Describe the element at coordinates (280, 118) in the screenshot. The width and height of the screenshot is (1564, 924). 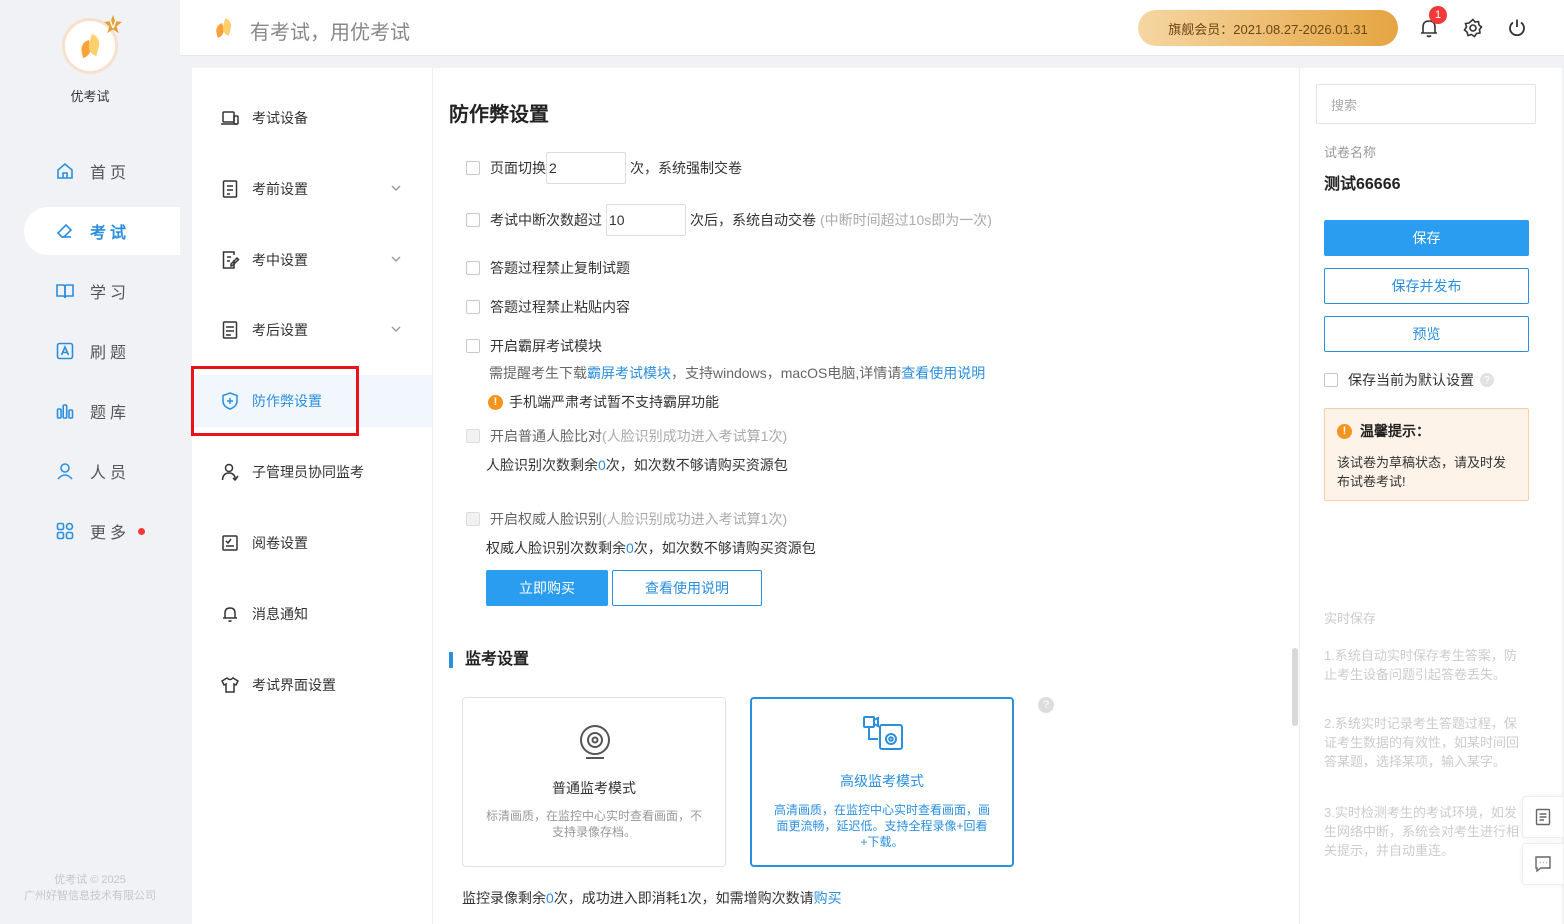
I see `subnav-label: 考试设备` at that location.